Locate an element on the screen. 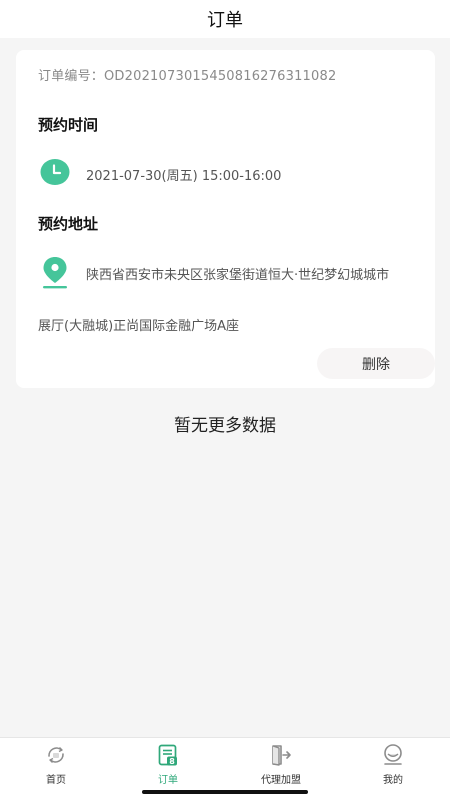 Image resolution: width=450 pixels, height=800 pixels. appointment-time-heading: 预约时间 is located at coordinates (68, 125).